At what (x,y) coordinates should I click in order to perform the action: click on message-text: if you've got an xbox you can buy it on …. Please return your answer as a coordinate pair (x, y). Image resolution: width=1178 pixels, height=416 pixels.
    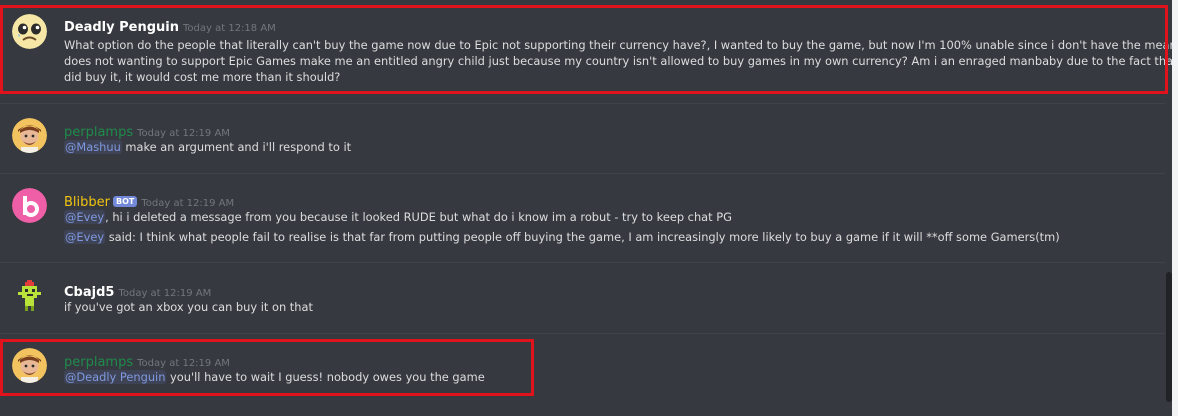
    Looking at the image, I should click on (188, 307).